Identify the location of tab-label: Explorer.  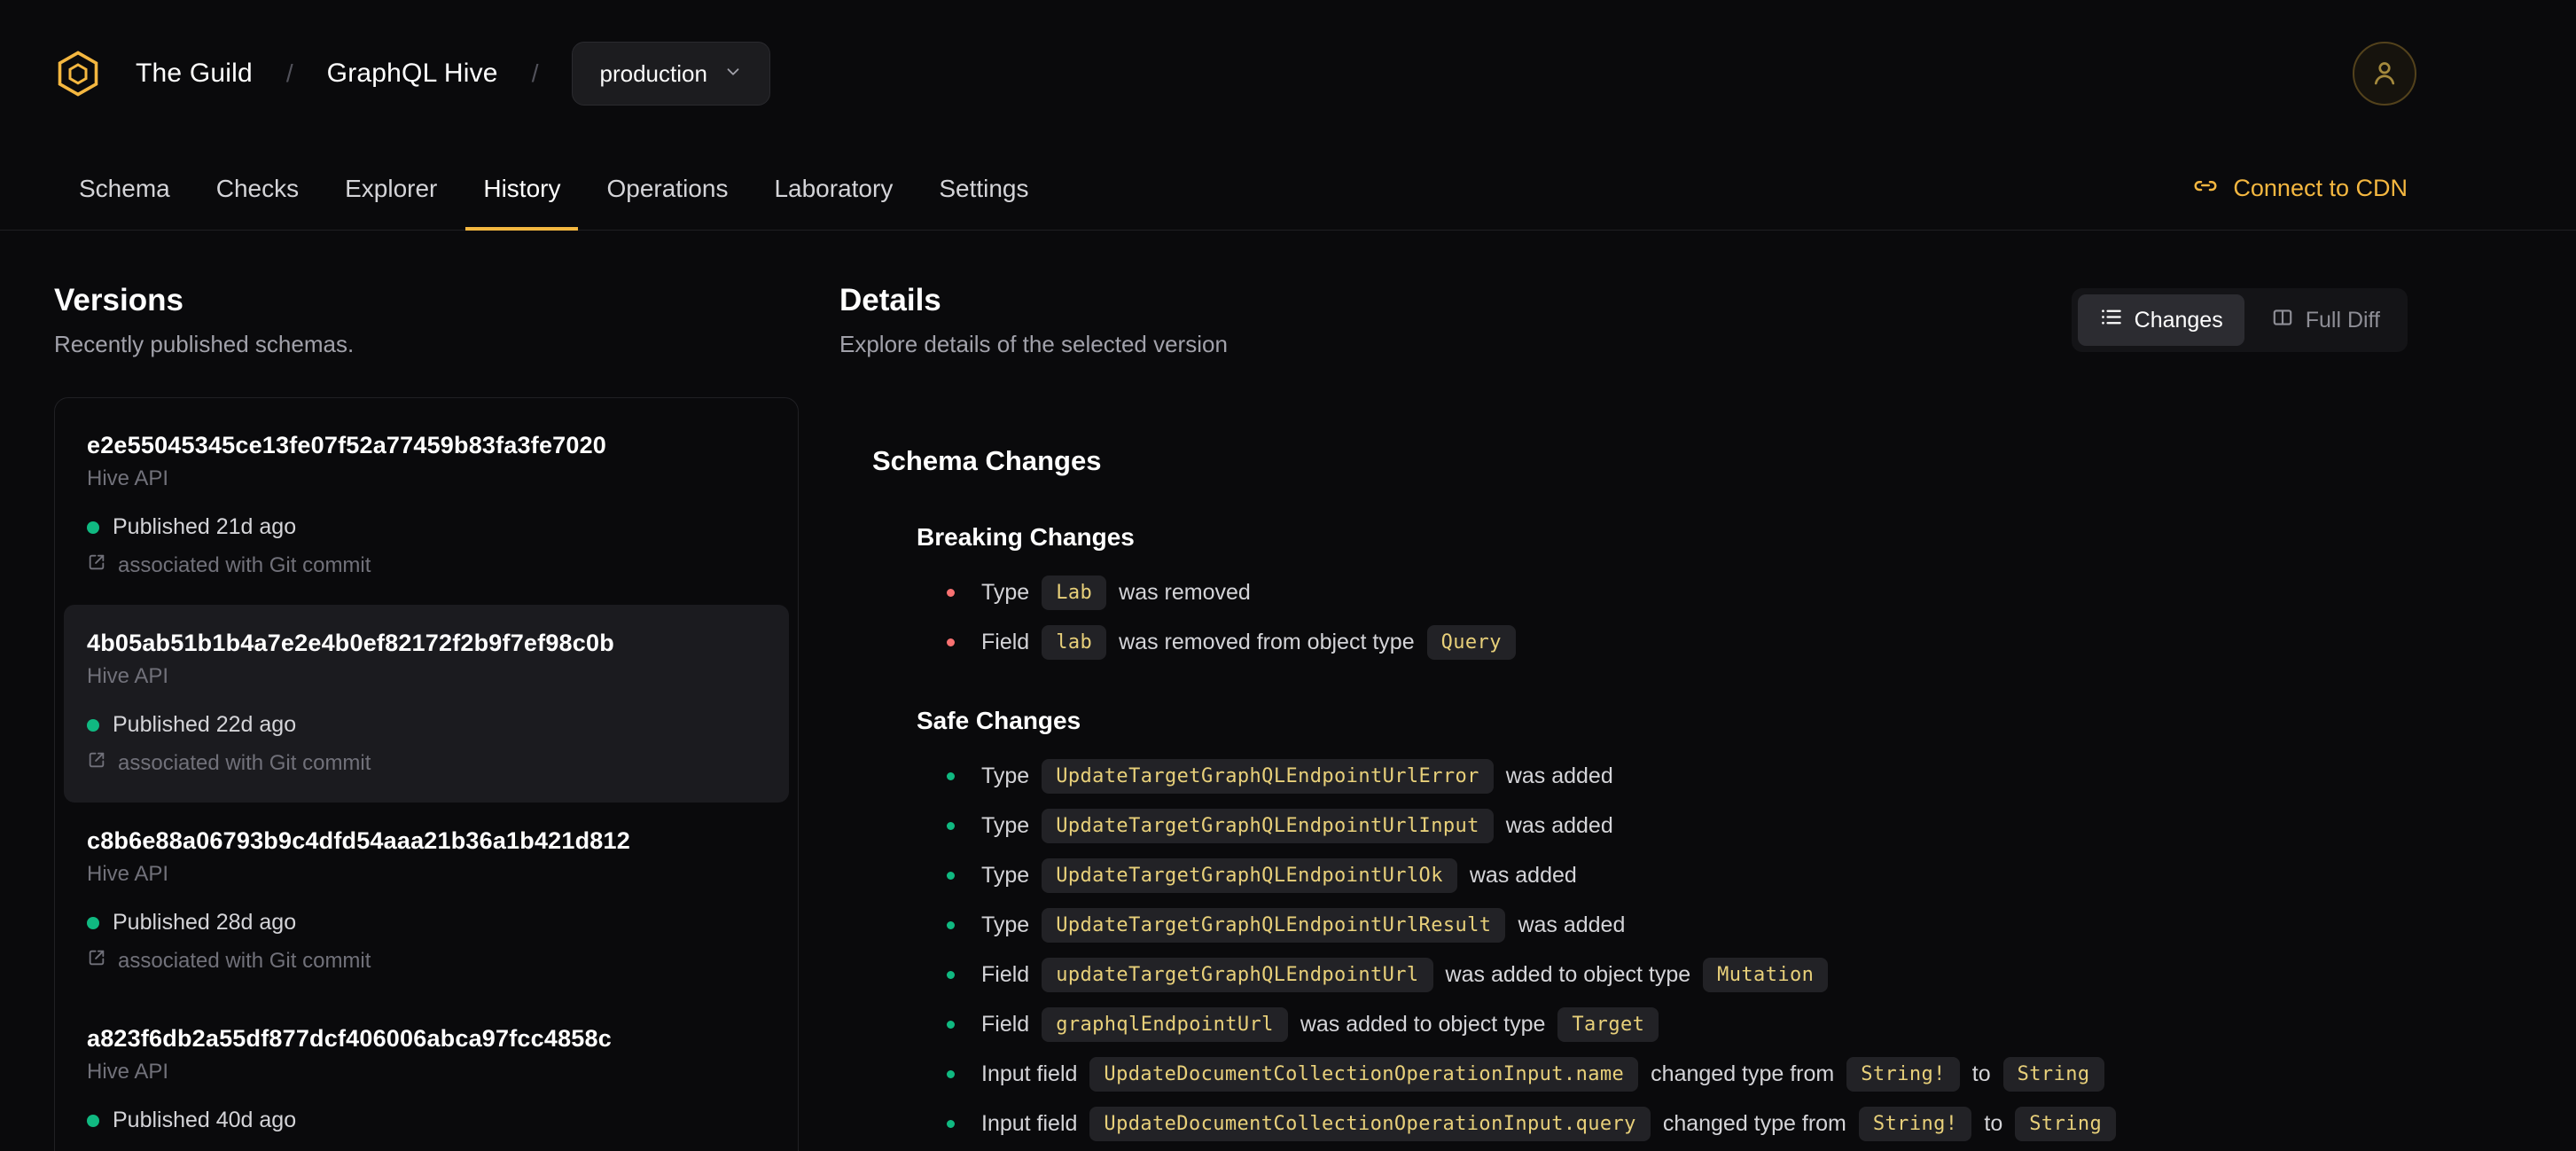
(391, 188).